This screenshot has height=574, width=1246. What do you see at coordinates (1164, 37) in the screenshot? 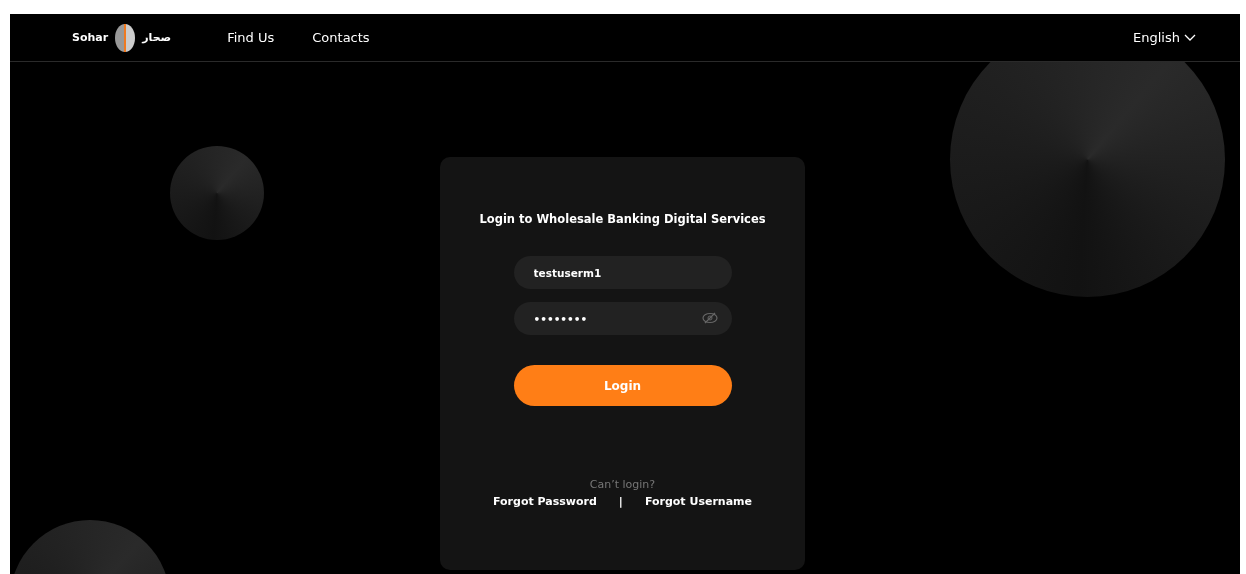
I see `language-dropdown: English` at bounding box center [1164, 37].